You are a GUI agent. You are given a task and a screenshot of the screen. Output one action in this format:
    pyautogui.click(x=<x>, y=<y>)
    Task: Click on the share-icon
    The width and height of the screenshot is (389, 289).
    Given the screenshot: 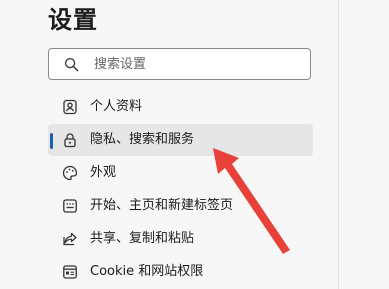 What is the action you would take?
    pyautogui.click(x=70, y=239)
    